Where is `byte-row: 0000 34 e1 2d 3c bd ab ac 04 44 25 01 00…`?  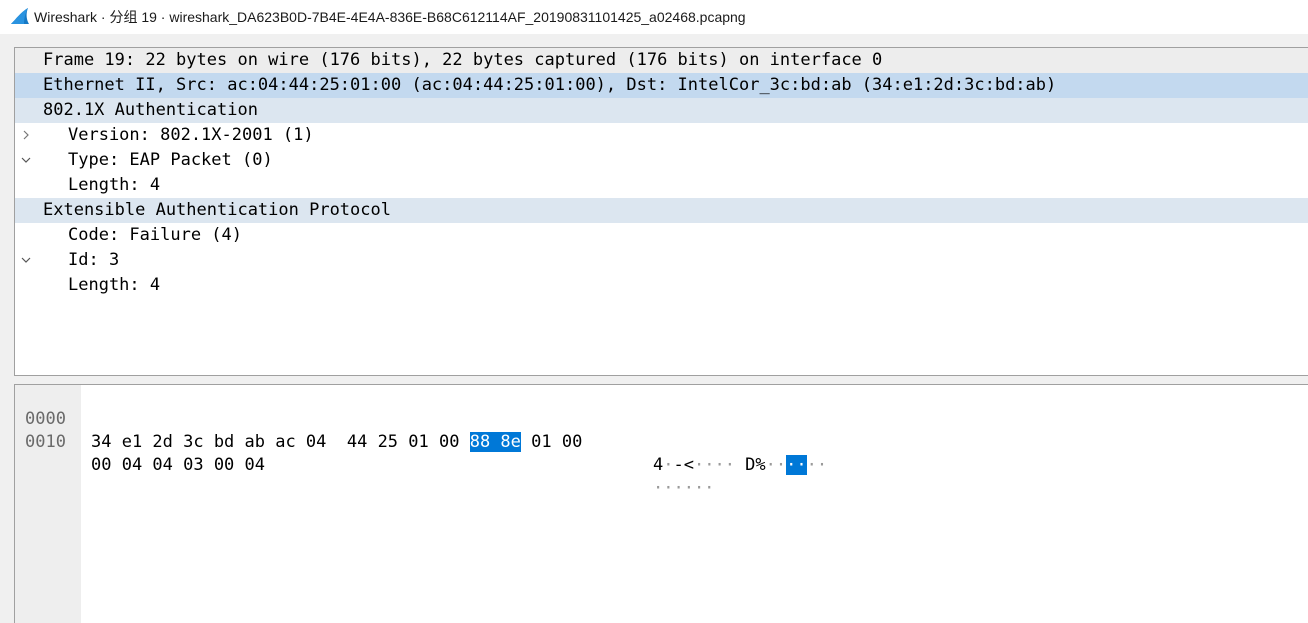
byte-row: 0000 34 e1 2d 3c bd ab ac 04 44 25 01 00… is located at coordinates (660, 430).